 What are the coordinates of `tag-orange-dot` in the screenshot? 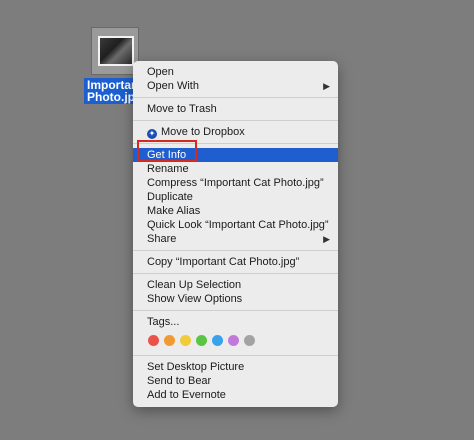 It's located at (169, 340).